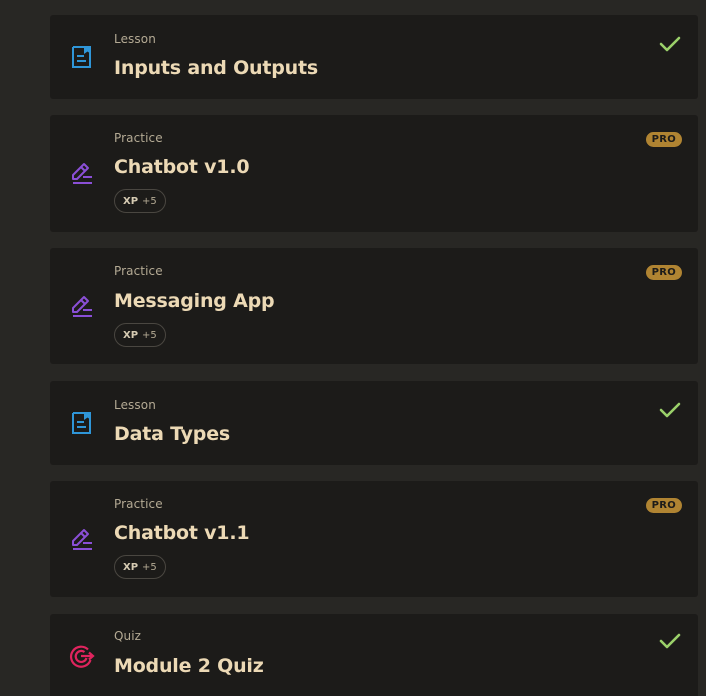 The width and height of the screenshot is (706, 696). What do you see at coordinates (216, 68) in the screenshot?
I see `item-title: Inputs and Outputs` at bounding box center [216, 68].